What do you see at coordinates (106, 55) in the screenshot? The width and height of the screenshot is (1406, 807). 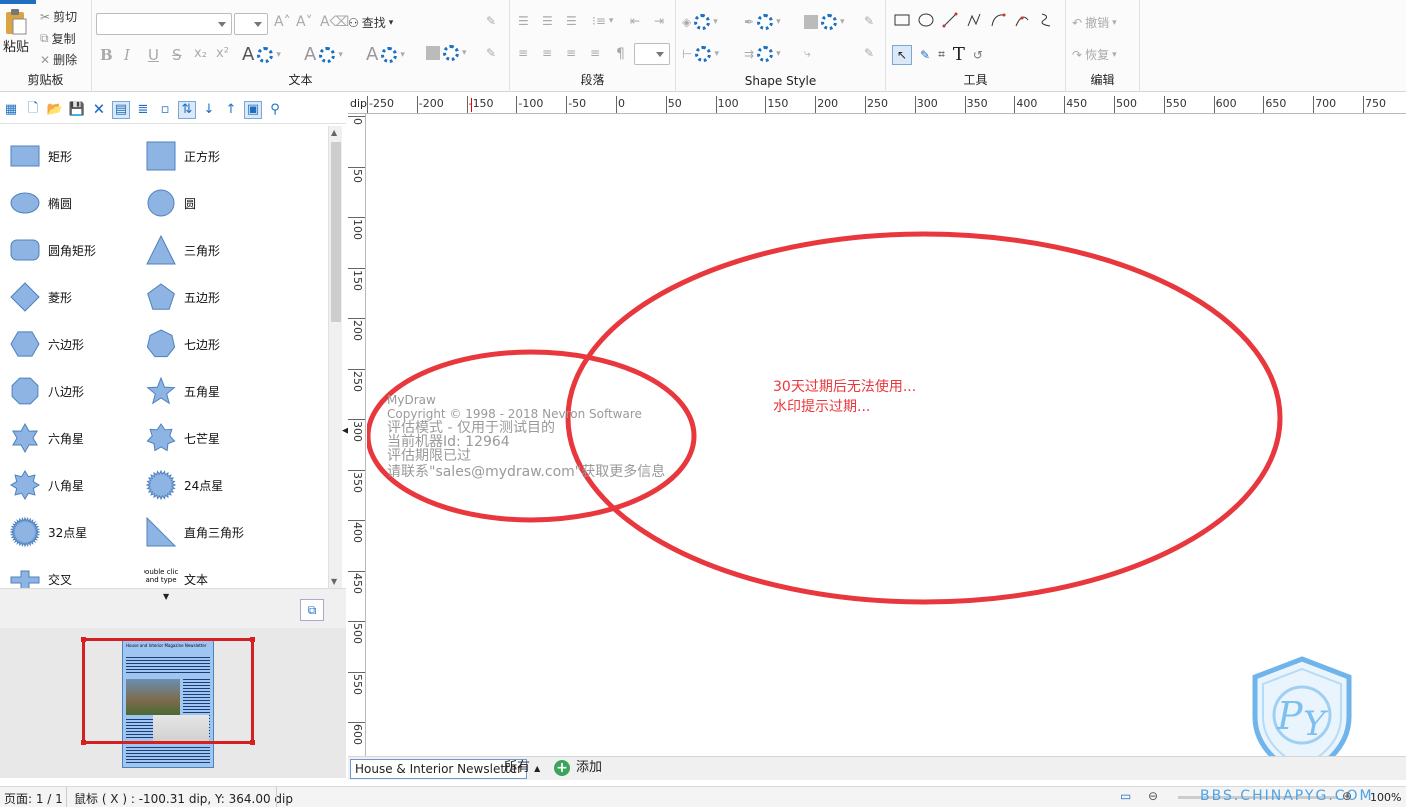 I see `bold-button: B` at bounding box center [106, 55].